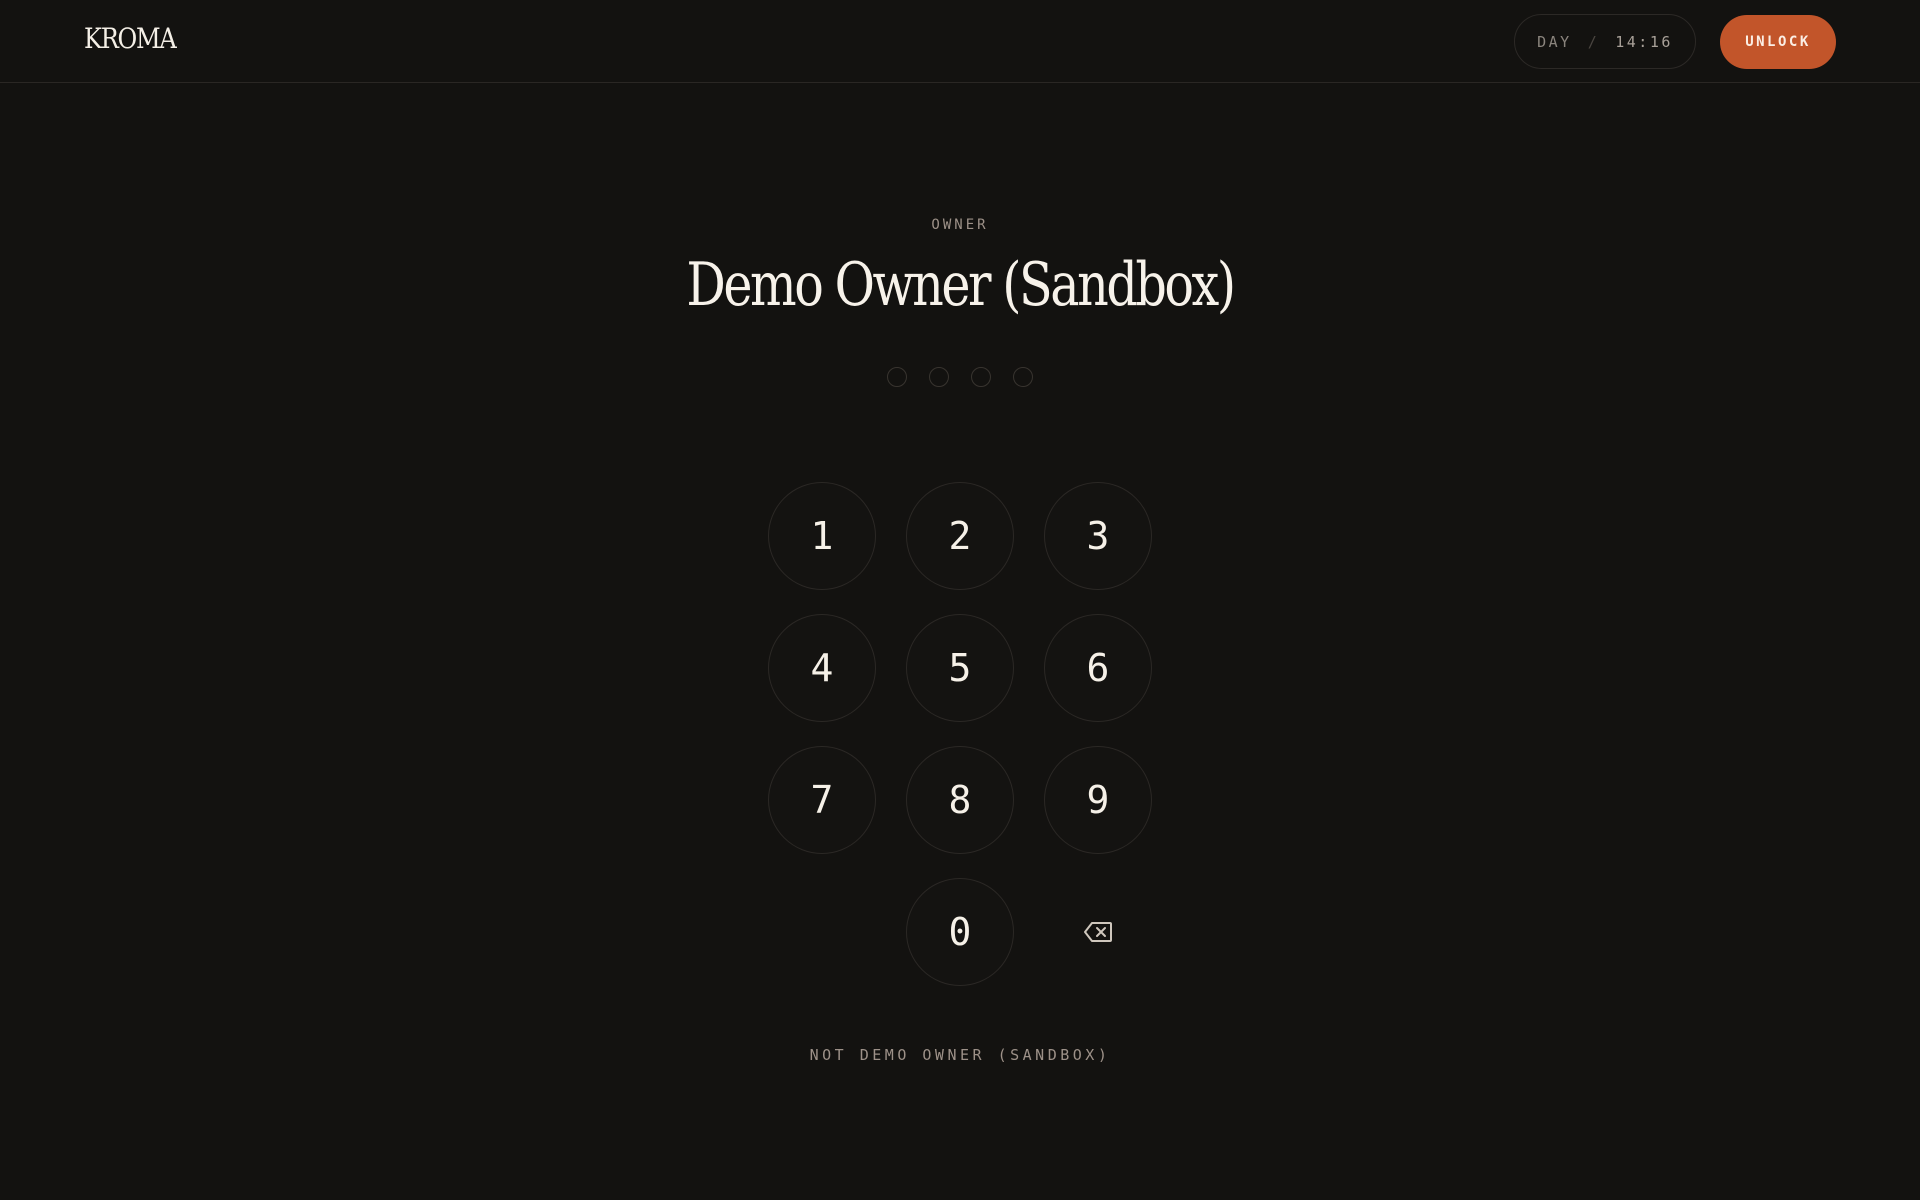 The image size is (1920, 1200). What do you see at coordinates (960, 1055) in the screenshot?
I see `not-user-link: NOT DEMO OWNER (SANDBOX)` at bounding box center [960, 1055].